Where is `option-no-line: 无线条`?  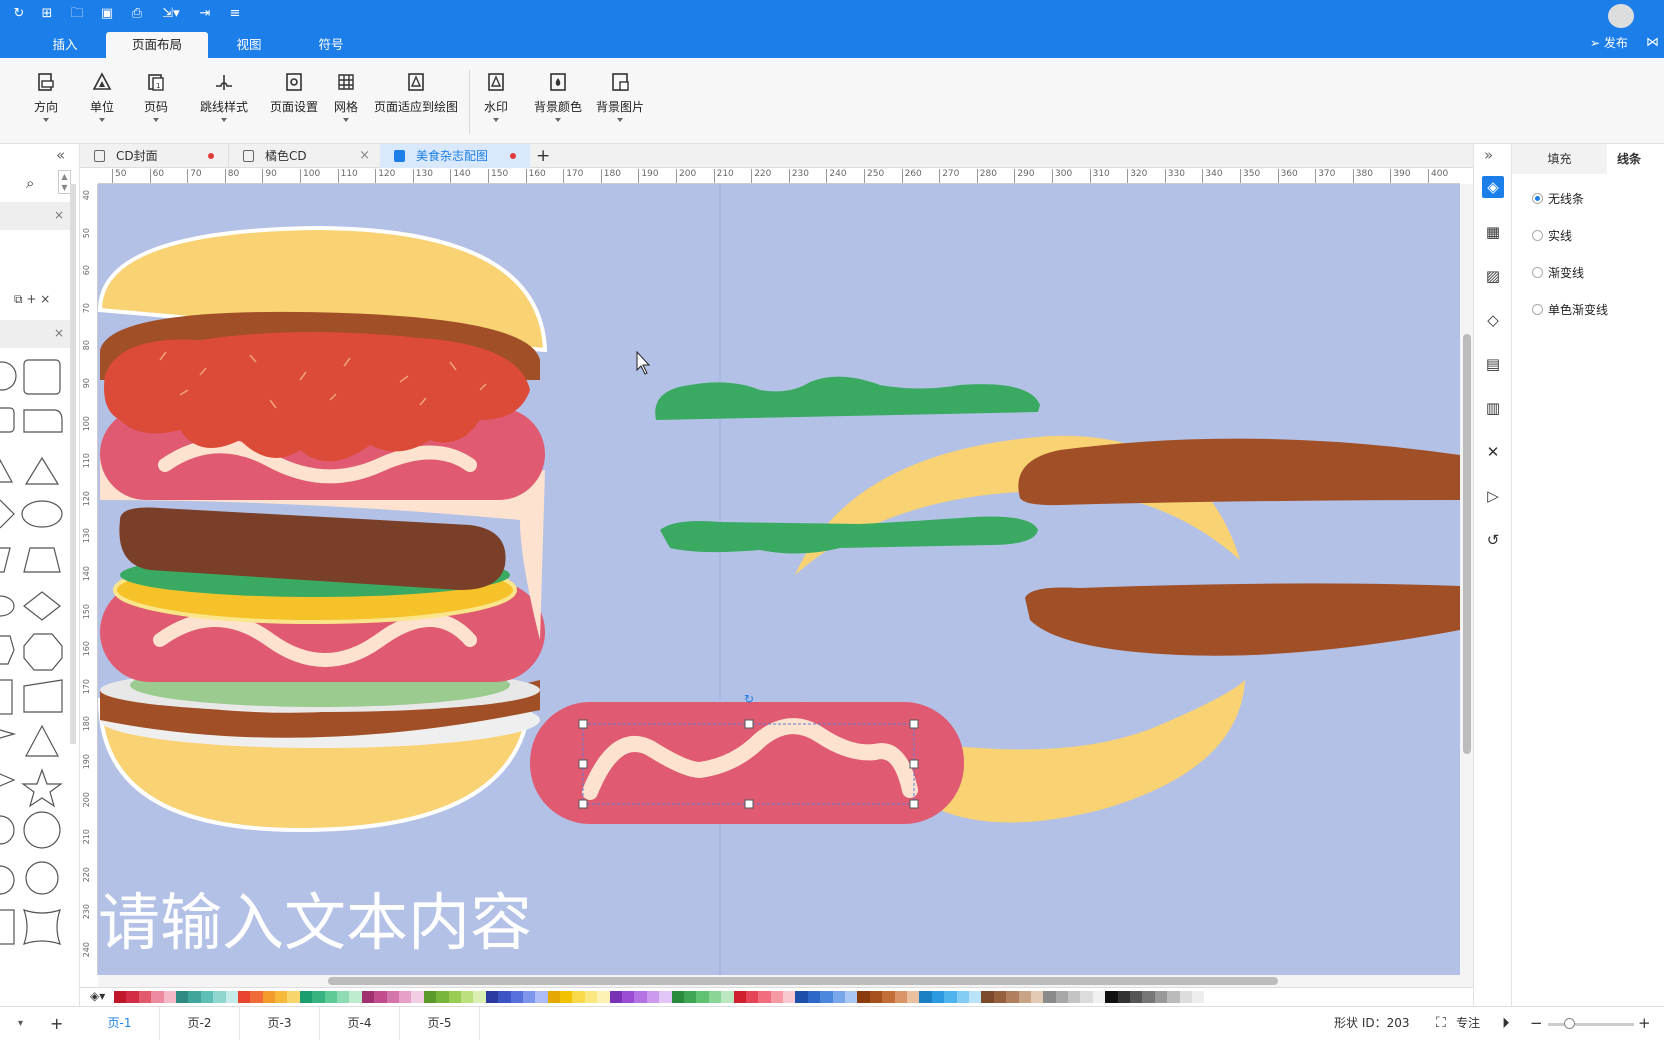
option-no-line: 无线条 is located at coordinates (1558, 198).